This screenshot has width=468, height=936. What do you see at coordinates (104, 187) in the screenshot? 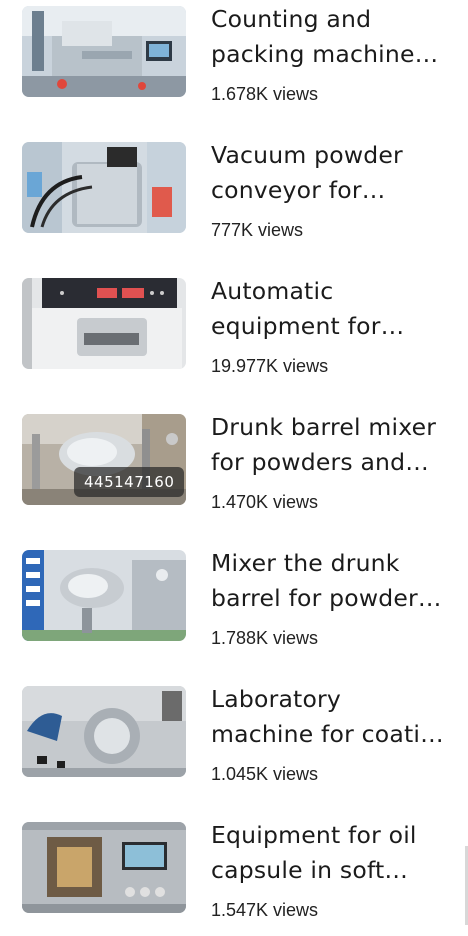
I see `vacuum-conveyor-thumbnail` at bounding box center [104, 187].